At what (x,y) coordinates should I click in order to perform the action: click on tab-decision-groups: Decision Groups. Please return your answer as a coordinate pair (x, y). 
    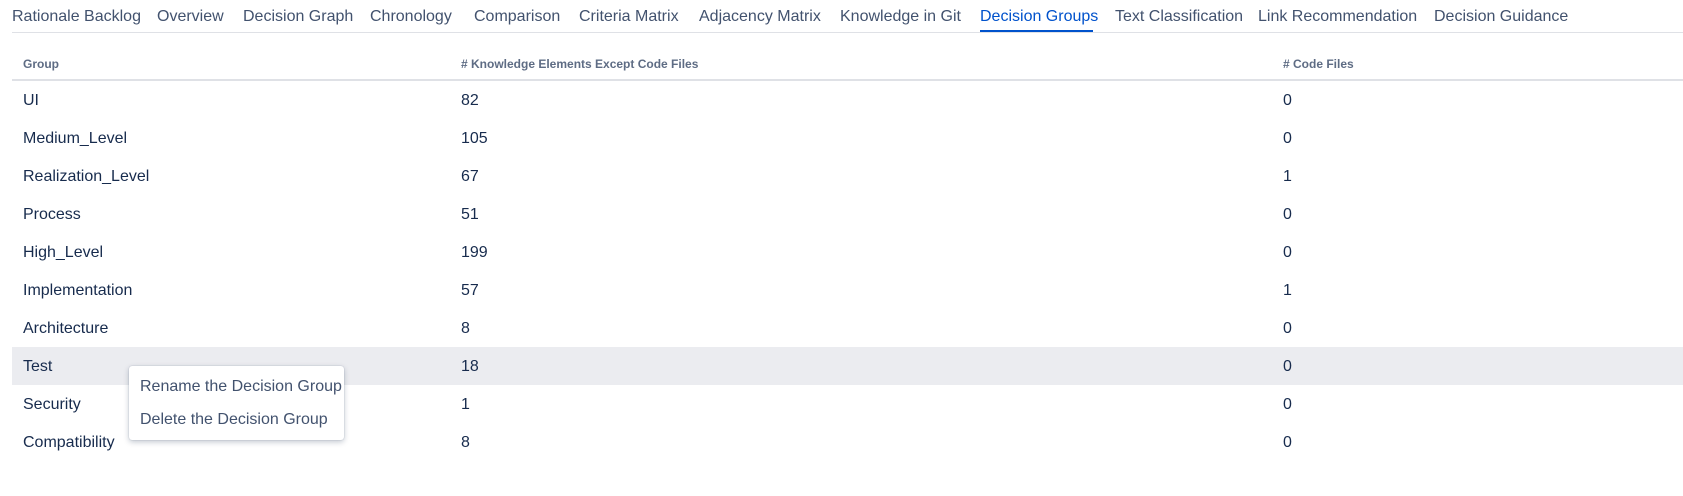
    Looking at the image, I should click on (1039, 17).